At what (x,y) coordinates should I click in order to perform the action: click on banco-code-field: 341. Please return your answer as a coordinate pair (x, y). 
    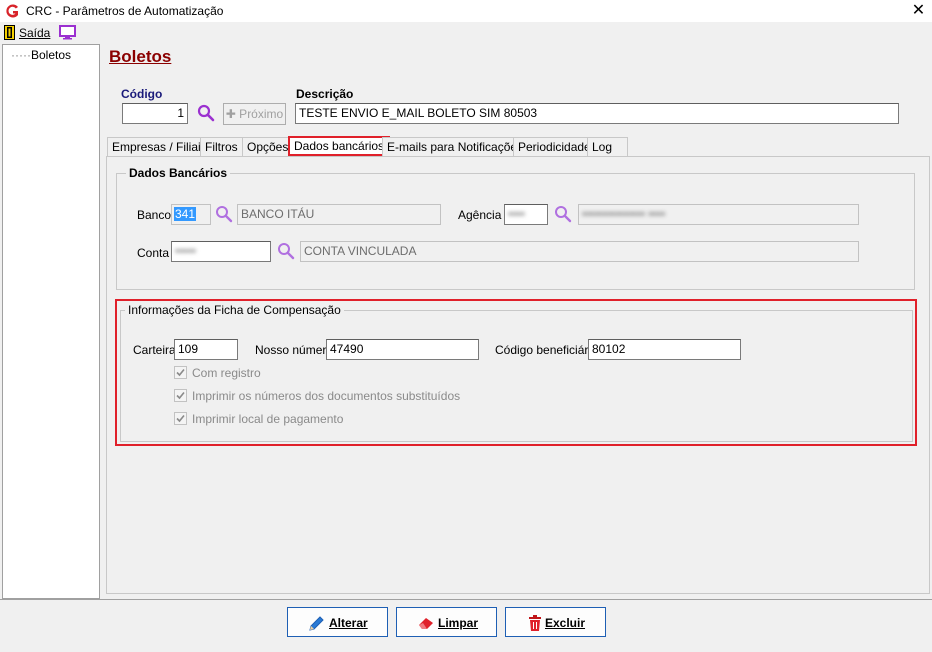
    Looking at the image, I should click on (191, 214).